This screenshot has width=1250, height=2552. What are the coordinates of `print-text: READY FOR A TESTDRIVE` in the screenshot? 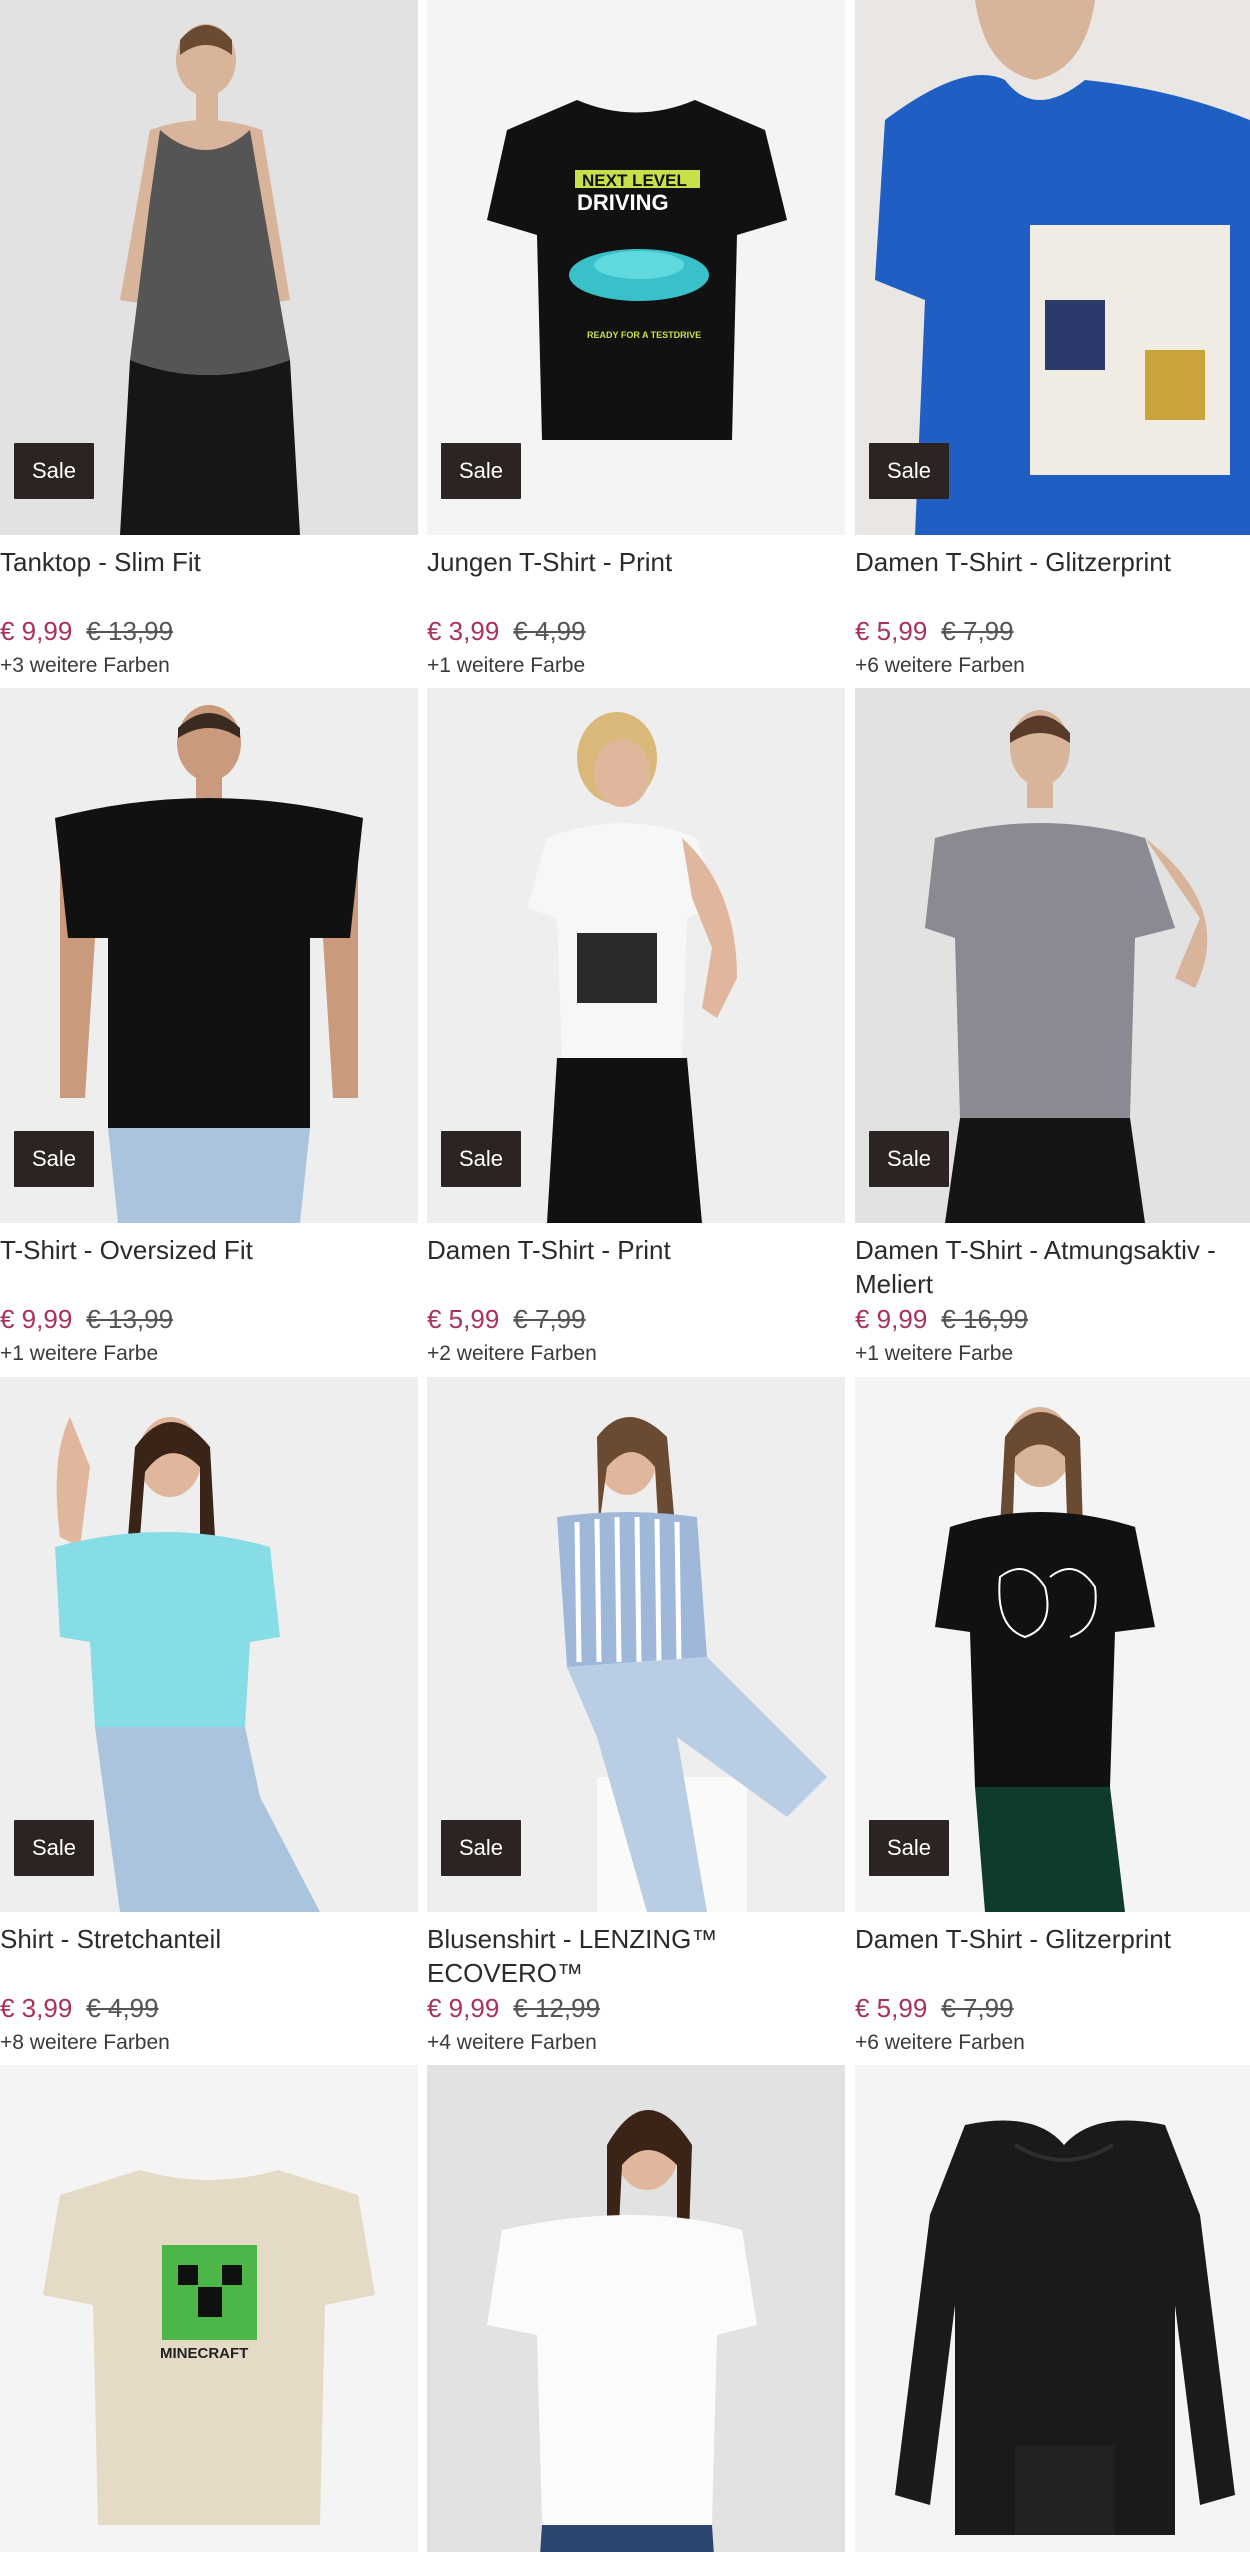 It's located at (644, 335).